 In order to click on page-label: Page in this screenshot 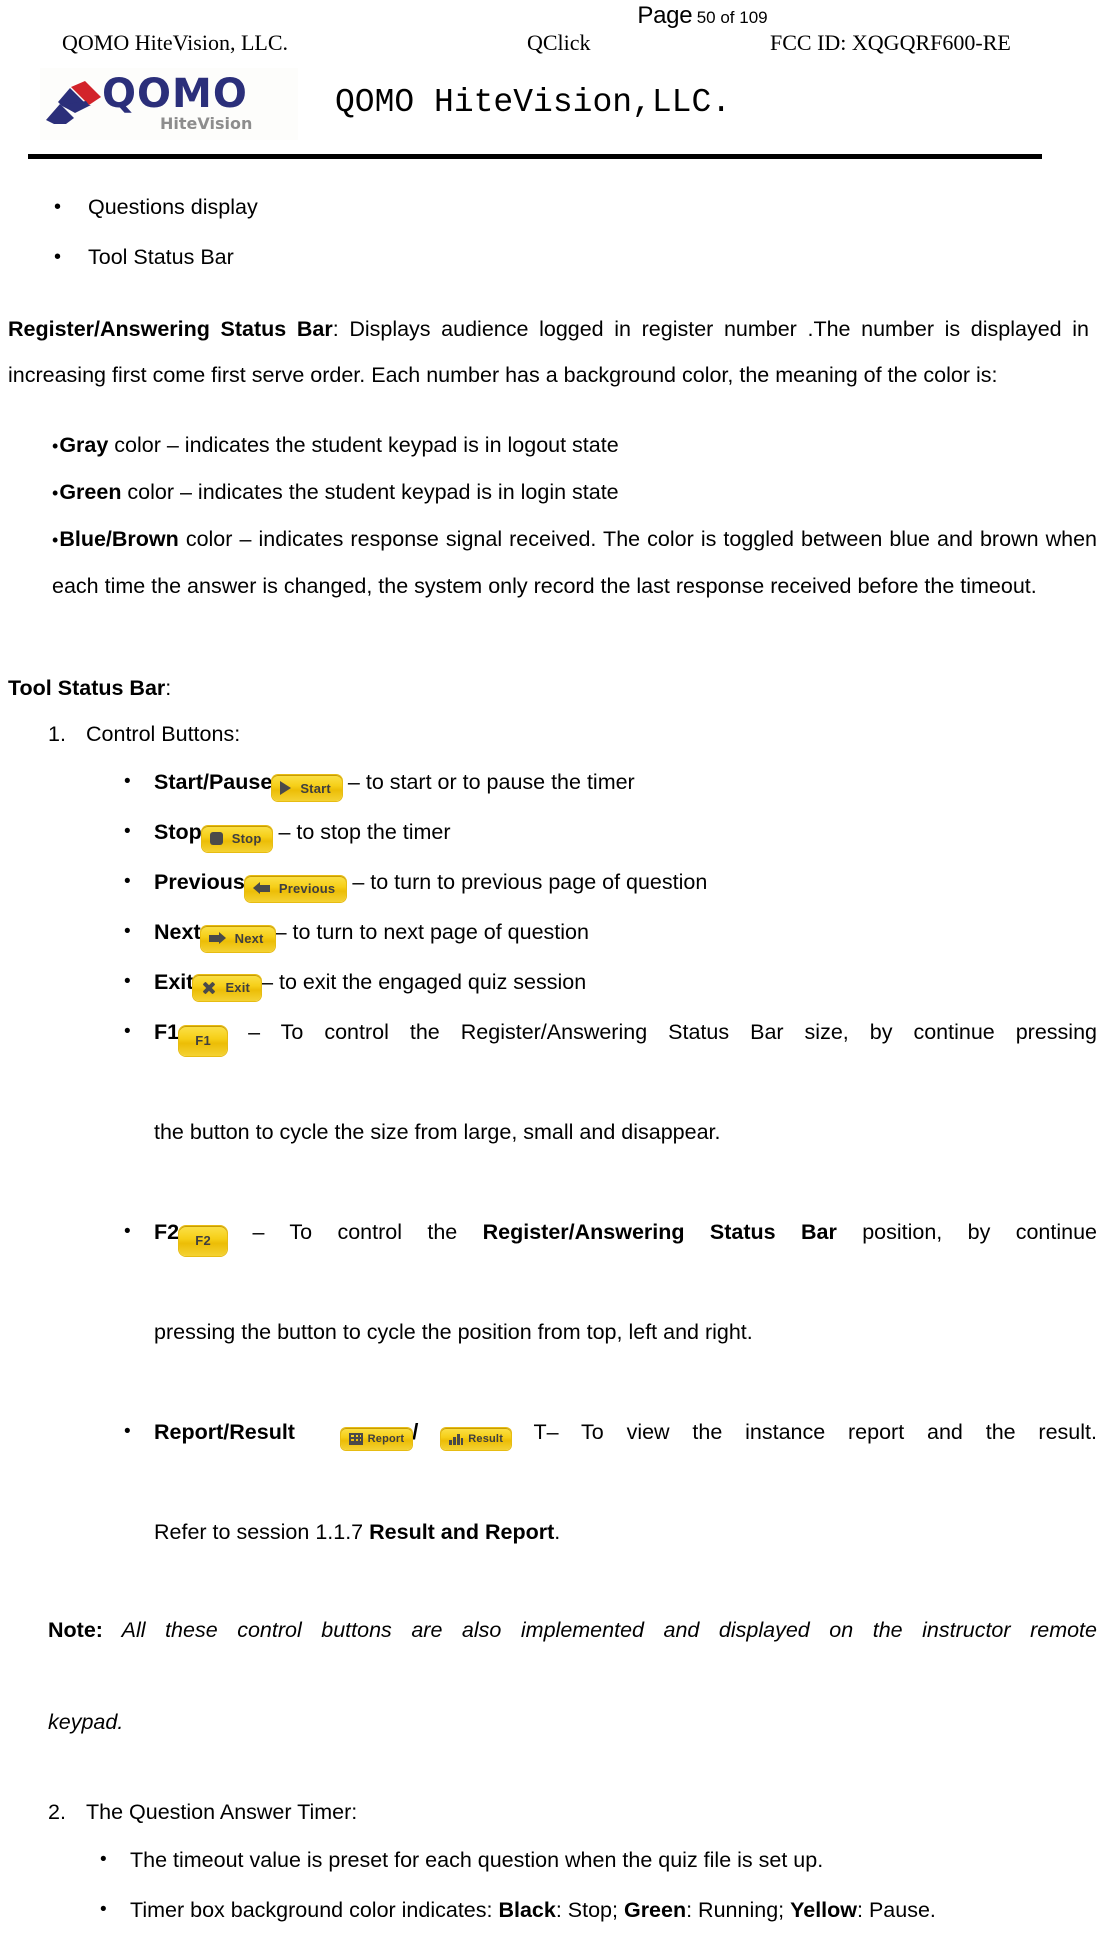, I will do `click(665, 15)`.